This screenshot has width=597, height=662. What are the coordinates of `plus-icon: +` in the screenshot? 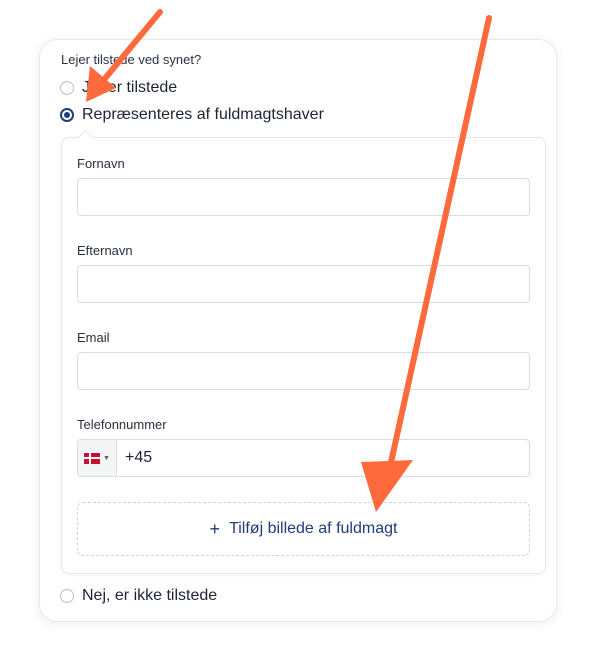 It's located at (215, 529).